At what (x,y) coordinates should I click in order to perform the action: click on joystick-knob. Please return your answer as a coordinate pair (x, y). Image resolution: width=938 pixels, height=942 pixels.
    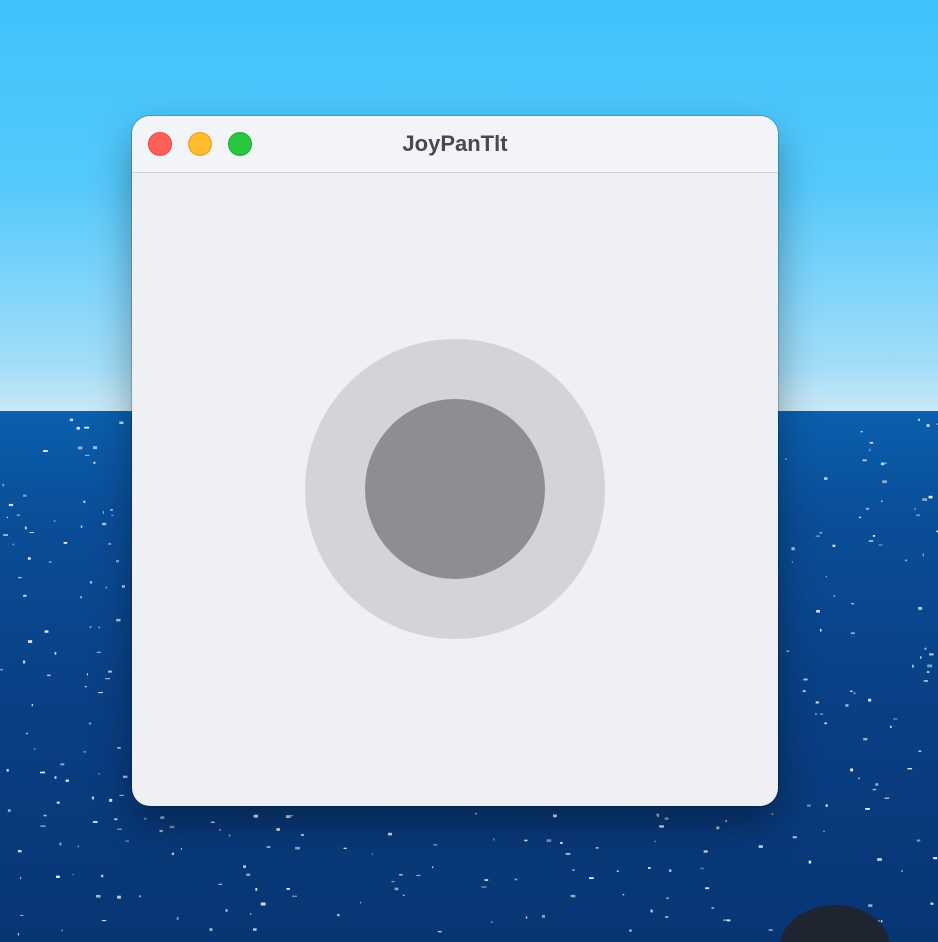
    Looking at the image, I should click on (455, 489).